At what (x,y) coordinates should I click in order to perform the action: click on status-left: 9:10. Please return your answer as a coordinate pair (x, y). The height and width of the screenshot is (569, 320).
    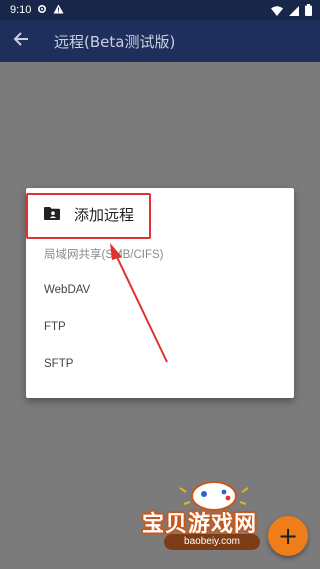
    Looking at the image, I should click on (37, 10).